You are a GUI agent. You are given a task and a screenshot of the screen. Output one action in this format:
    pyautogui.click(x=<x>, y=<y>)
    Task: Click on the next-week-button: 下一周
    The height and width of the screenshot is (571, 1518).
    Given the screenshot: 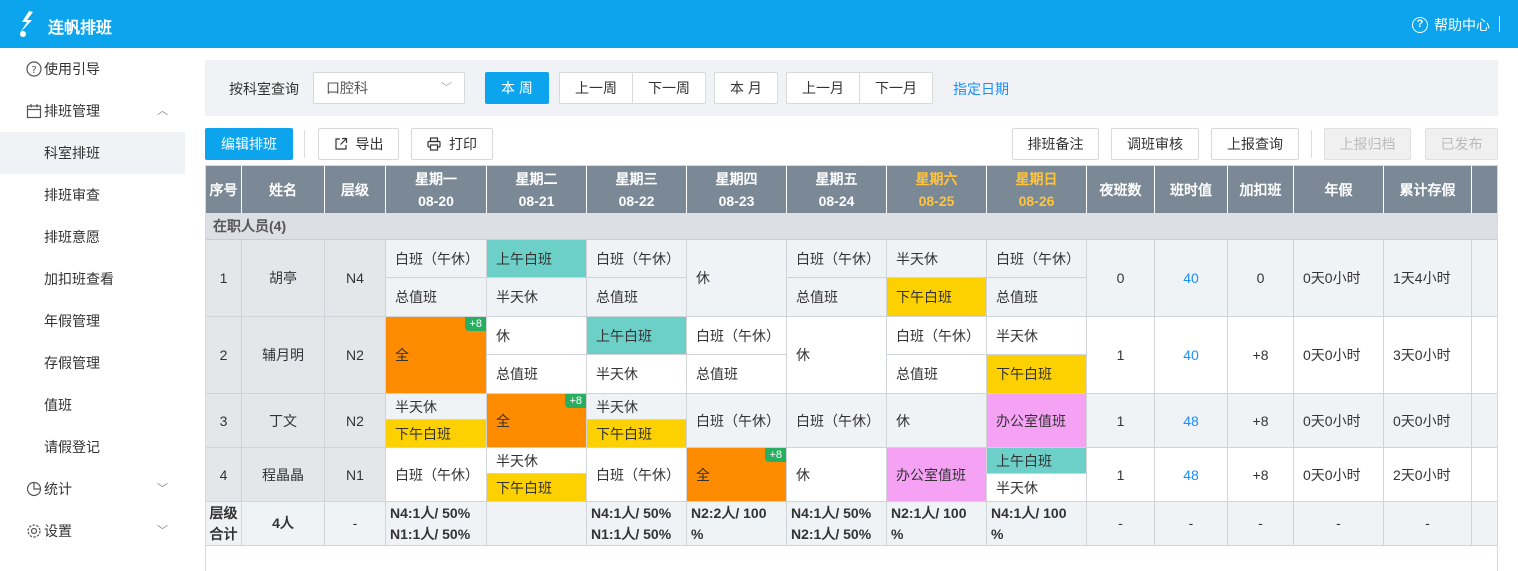 What is the action you would take?
    pyautogui.click(x=669, y=88)
    